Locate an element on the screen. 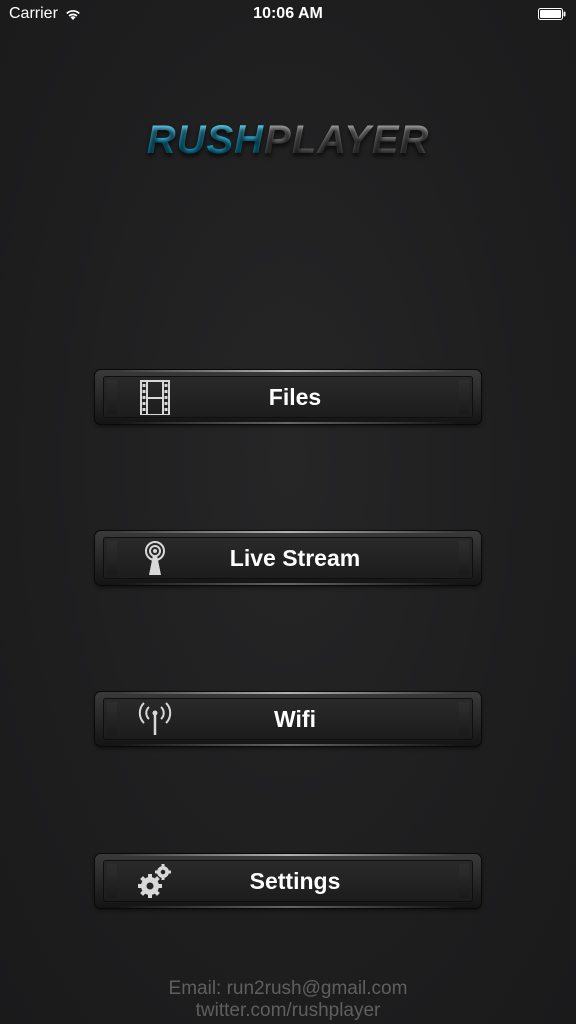 This screenshot has width=576, height=1024. live-stream-label: Live Stream is located at coordinates (295, 557).